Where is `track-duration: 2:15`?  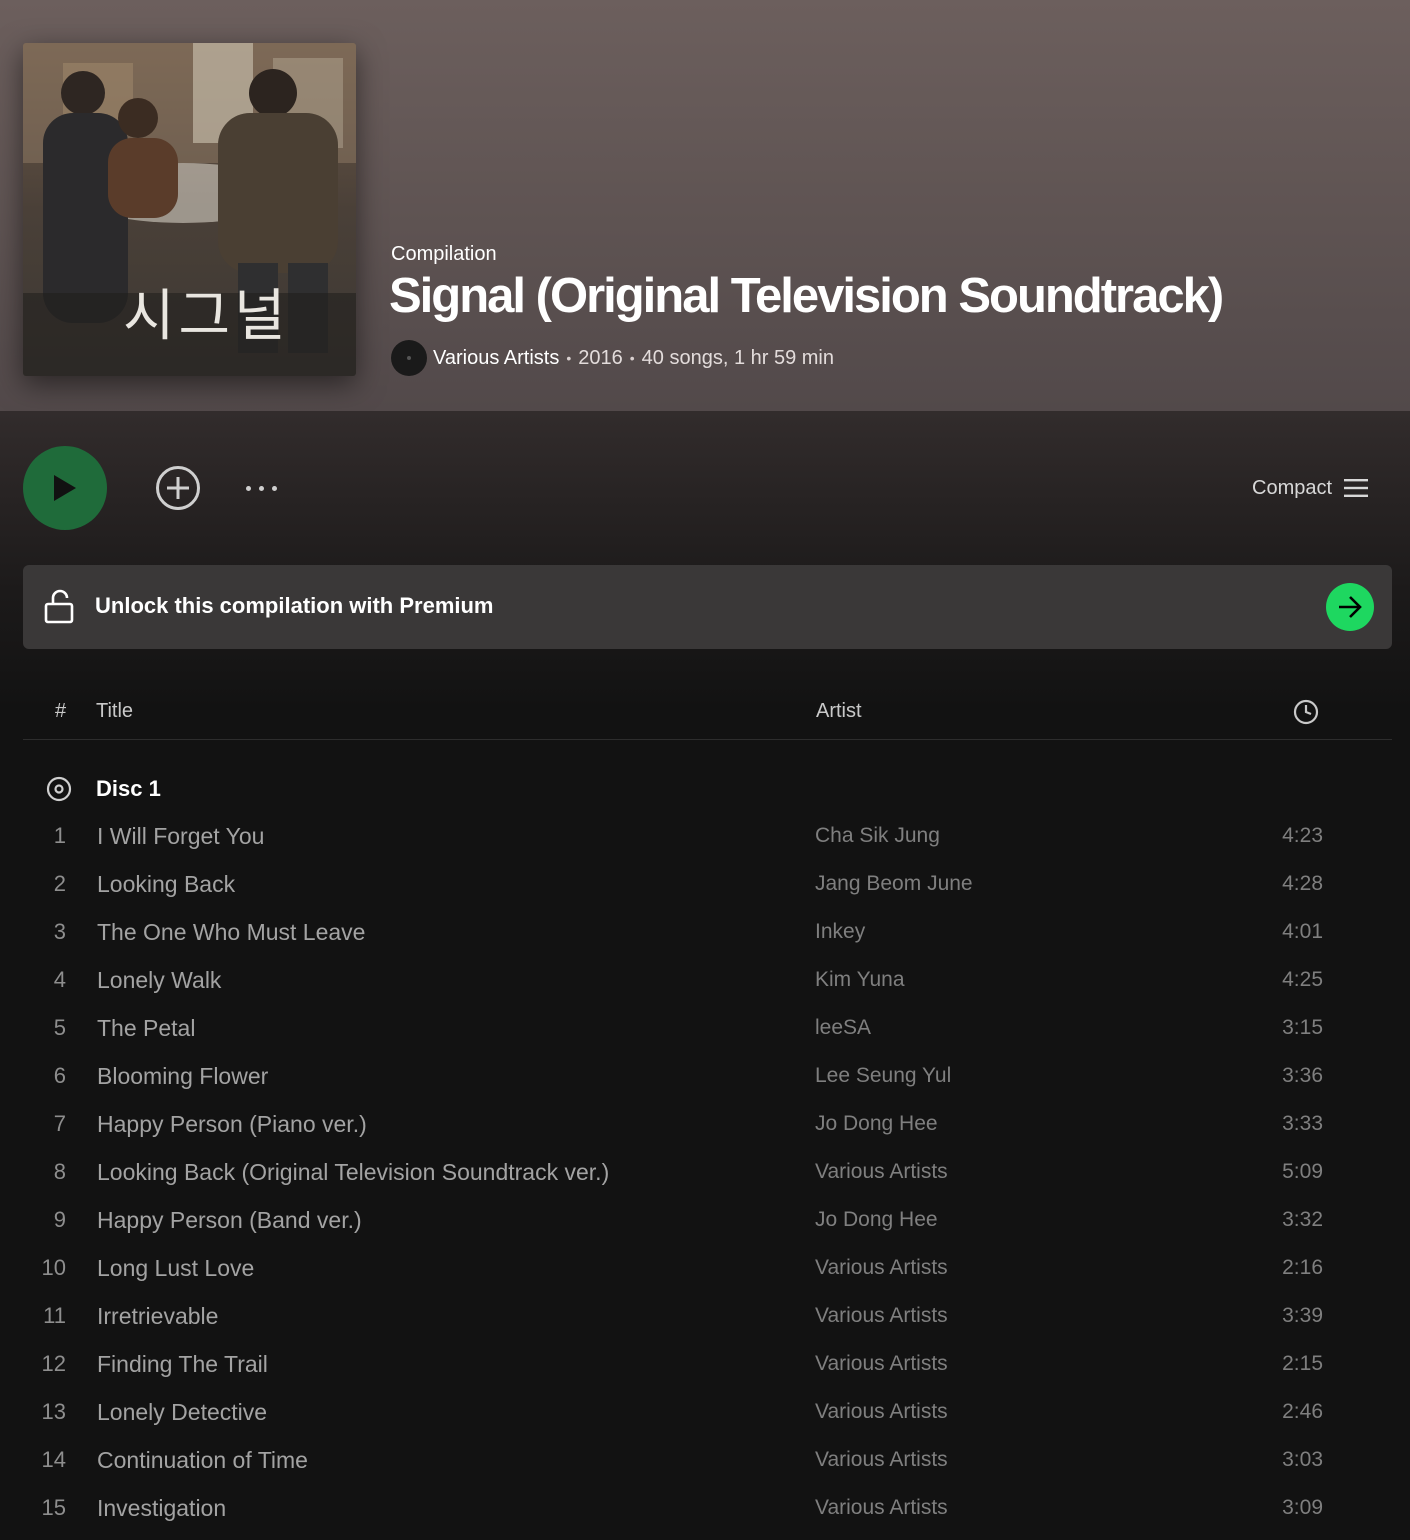
track-duration: 2:15 is located at coordinates (1302, 1363).